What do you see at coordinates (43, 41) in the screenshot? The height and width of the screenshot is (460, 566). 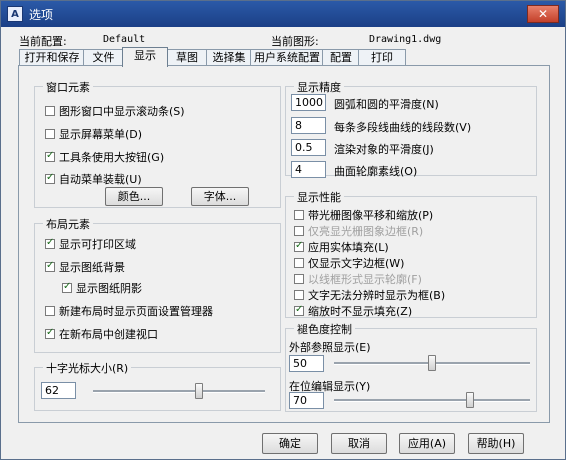 I see `current-profile-label: 当前配置:` at bounding box center [43, 41].